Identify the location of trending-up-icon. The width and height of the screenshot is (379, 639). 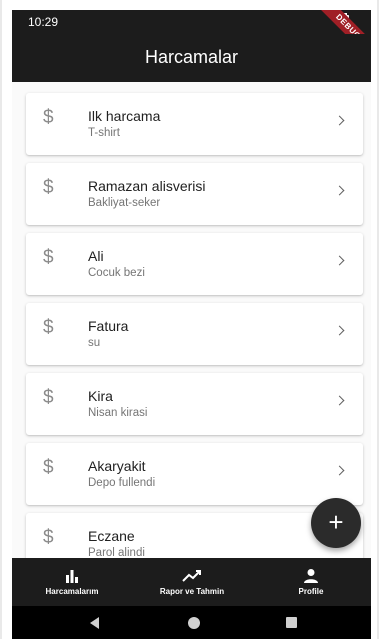
(191, 576).